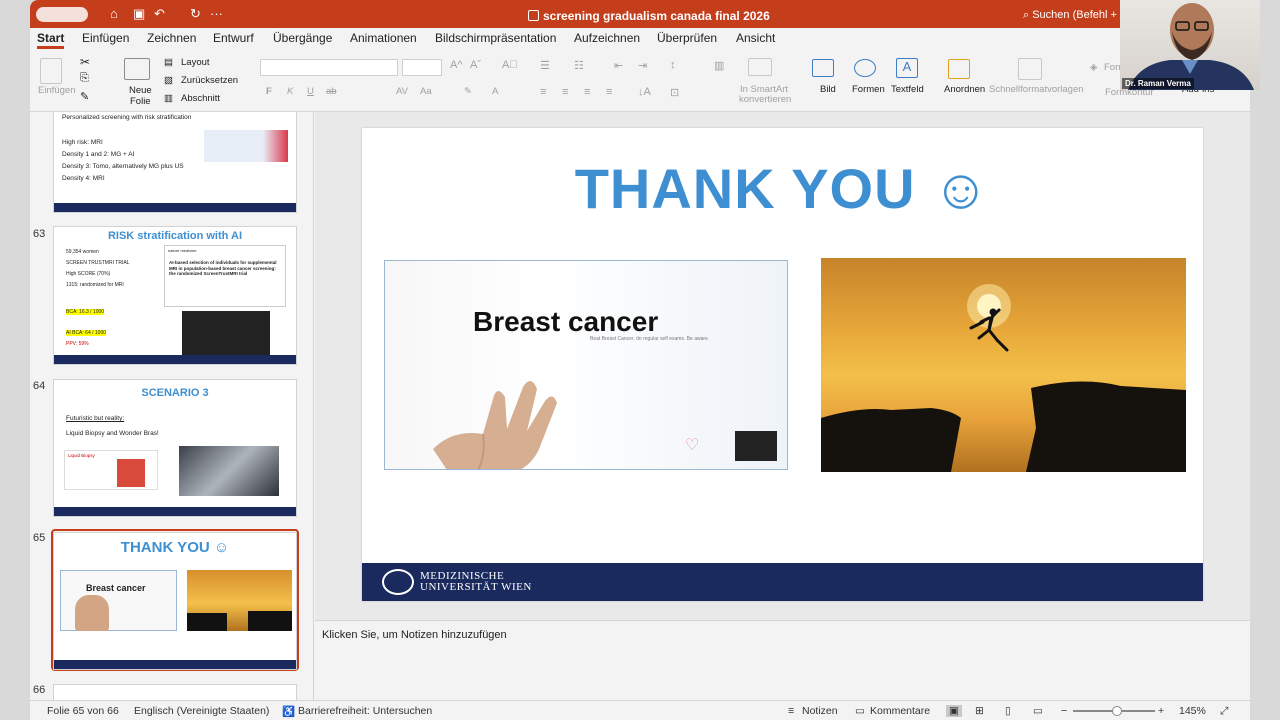  Describe the element at coordinates (51, 40) in the screenshot. I see `tab-start: Start` at that location.